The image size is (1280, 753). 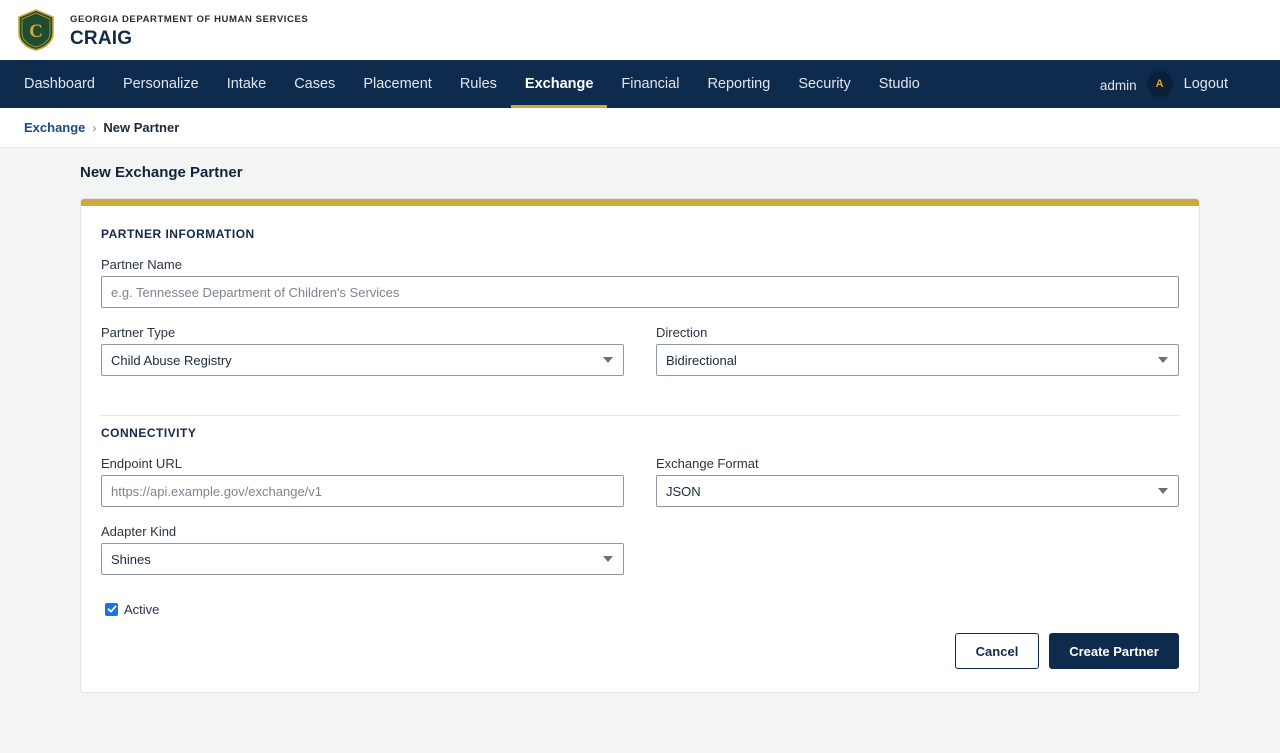 What do you see at coordinates (738, 84) in the screenshot?
I see `nav-item-reporting: Reporting` at bounding box center [738, 84].